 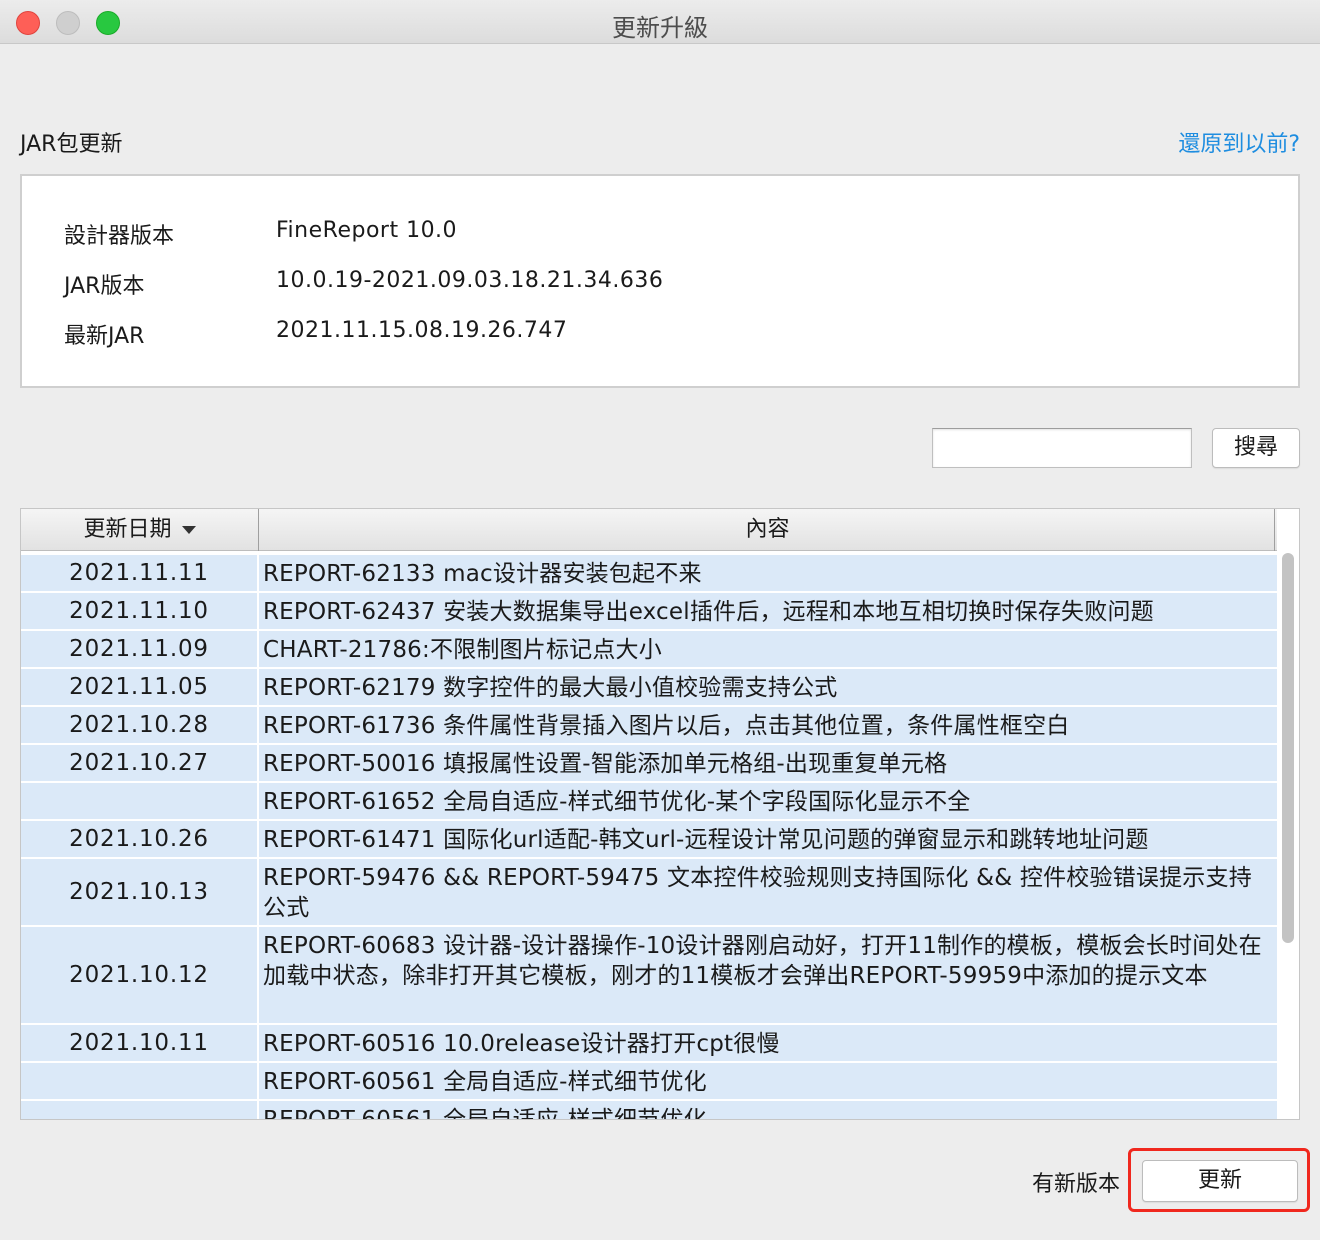 What do you see at coordinates (422, 330) in the screenshot?
I see `info-value: 2021.11.15.08.19.26.747` at bounding box center [422, 330].